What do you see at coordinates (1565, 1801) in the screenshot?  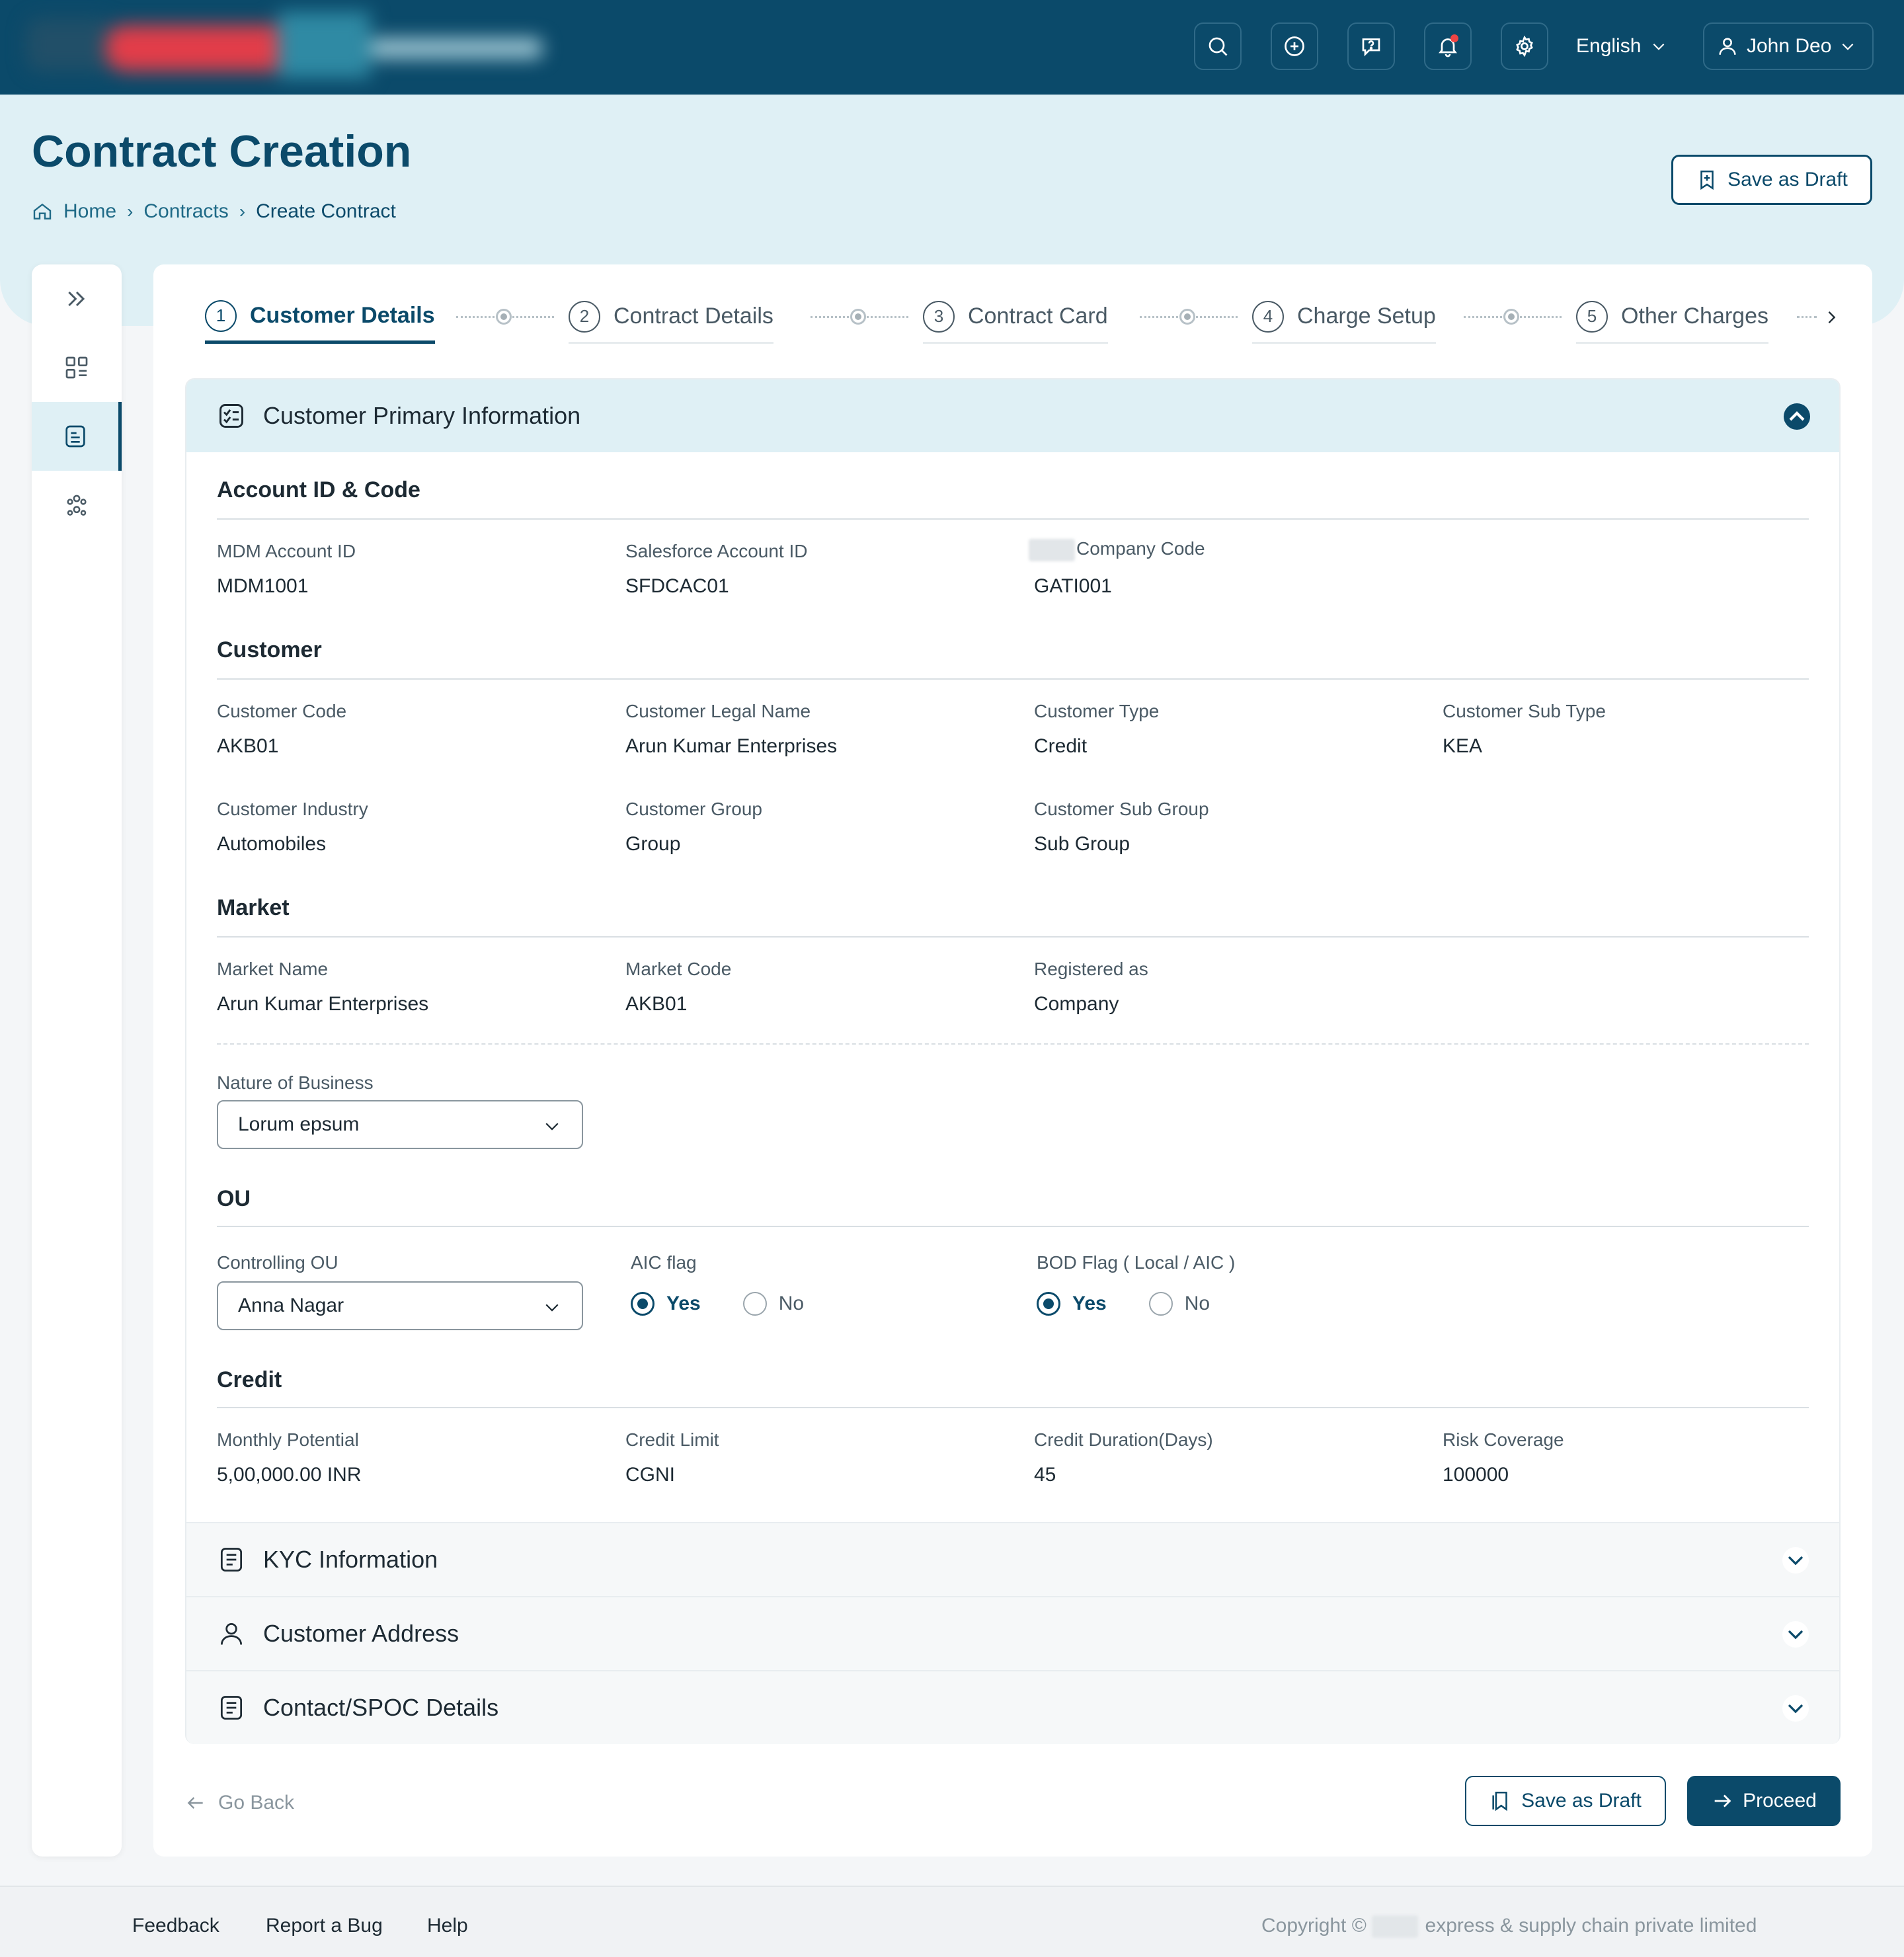 I see `save-draft-button: Save as Draft` at bounding box center [1565, 1801].